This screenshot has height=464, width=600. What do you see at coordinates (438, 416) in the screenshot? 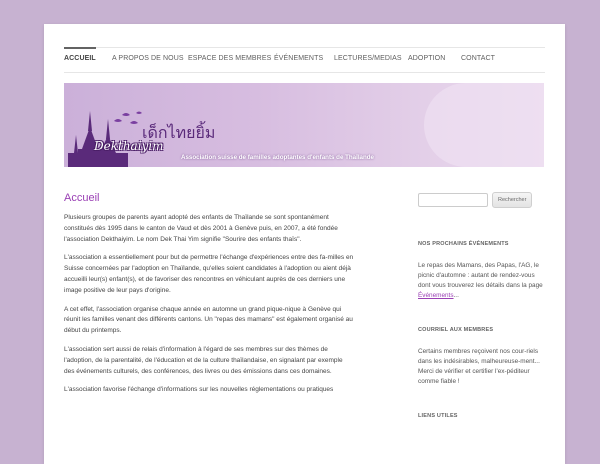
I see `widget-title-links: LIENS UTILES` at bounding box center [438, 416].